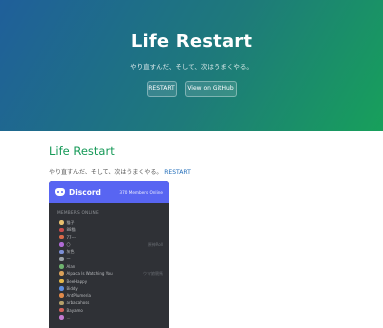  What do you see at coordinates (114, 266) in the screenshot?
I see `member-item: Alan` at bounding box center [114, 266].